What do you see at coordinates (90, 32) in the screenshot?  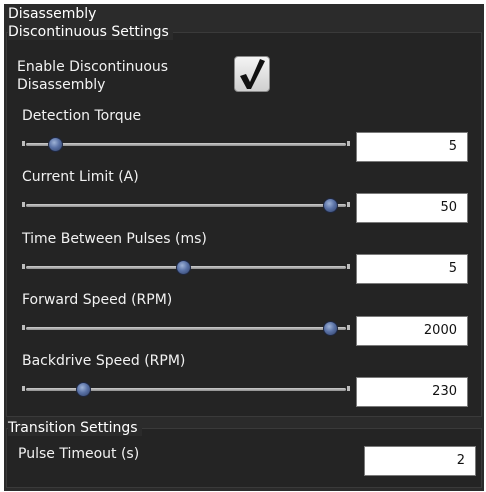 I see `discontinuous-settings-title: Discontinuous Settings` at bounding box center [90, 32].